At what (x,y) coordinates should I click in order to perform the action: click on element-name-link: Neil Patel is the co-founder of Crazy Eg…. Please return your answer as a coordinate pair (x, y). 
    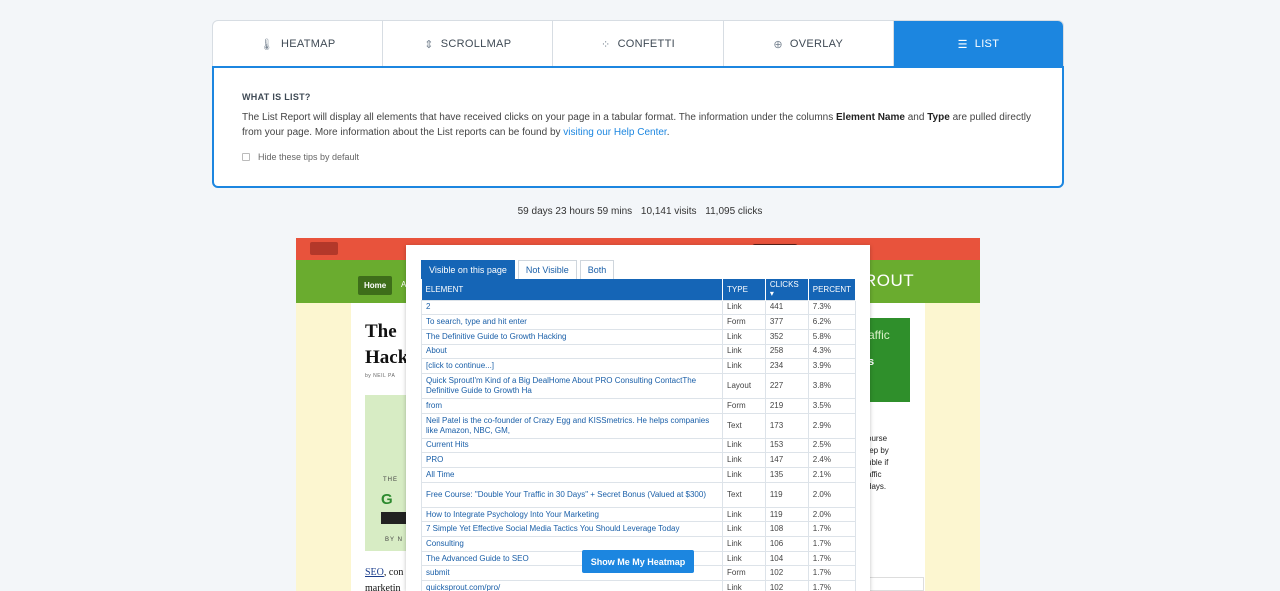
    Looking at the image, I should click on (572, 425).